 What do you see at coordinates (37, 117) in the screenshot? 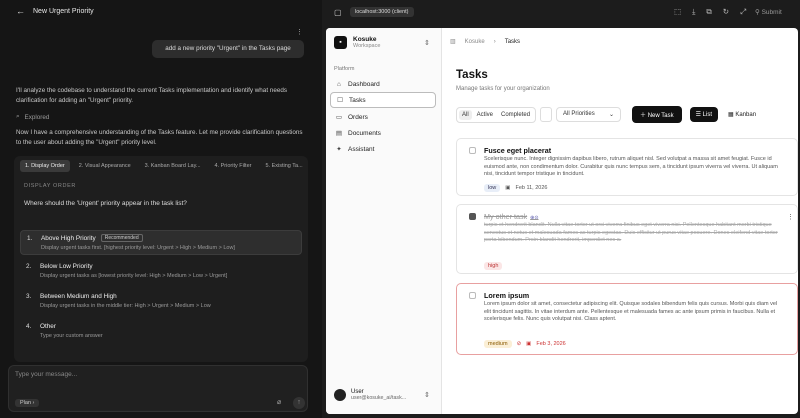
I see `explored-label: Explored` at bounding box center [37, 117].